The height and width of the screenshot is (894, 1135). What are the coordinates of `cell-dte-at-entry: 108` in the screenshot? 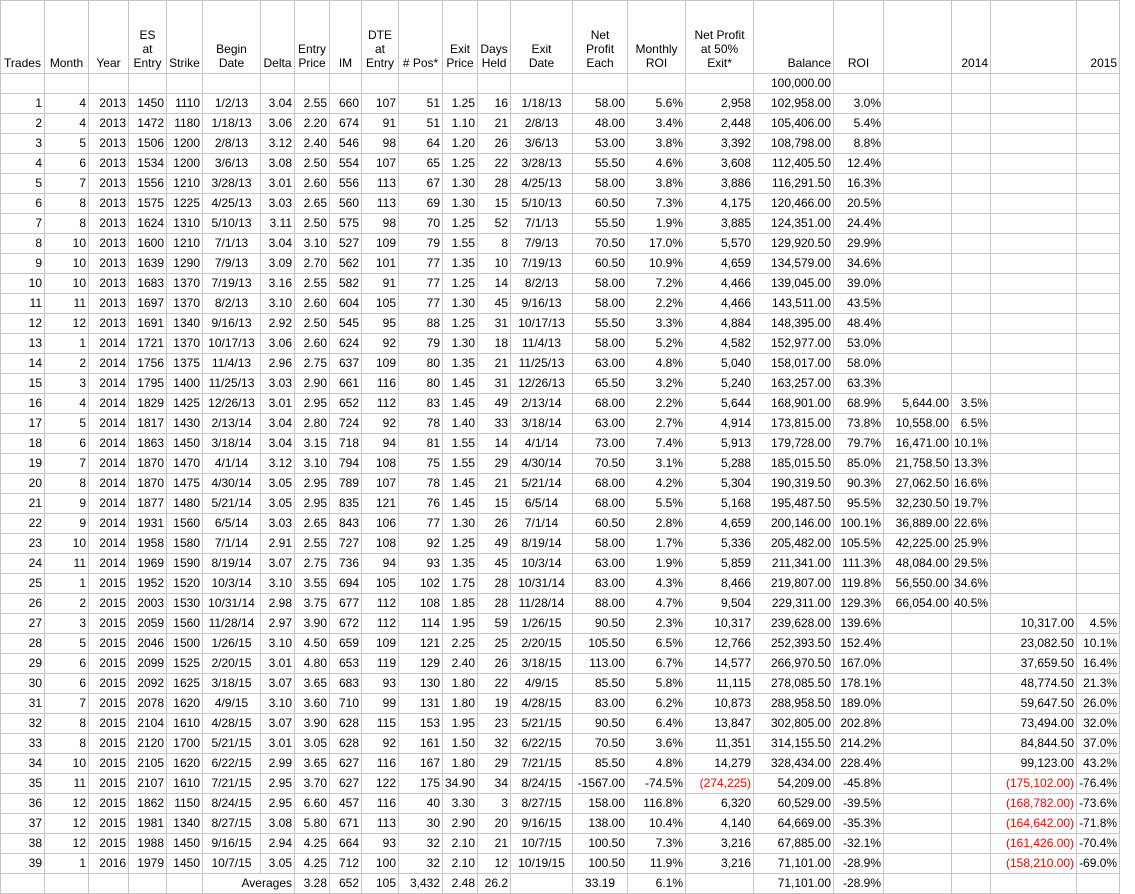 It's located at (380, 463).